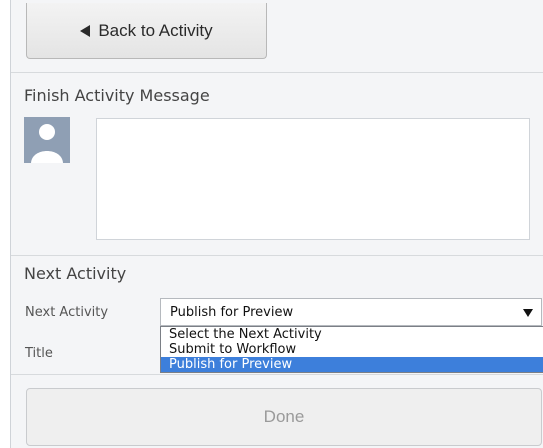  What do you see at coordinates (39, 353) in the screenshot?
I see `title-label: Title` at bounding box center [39, 353].